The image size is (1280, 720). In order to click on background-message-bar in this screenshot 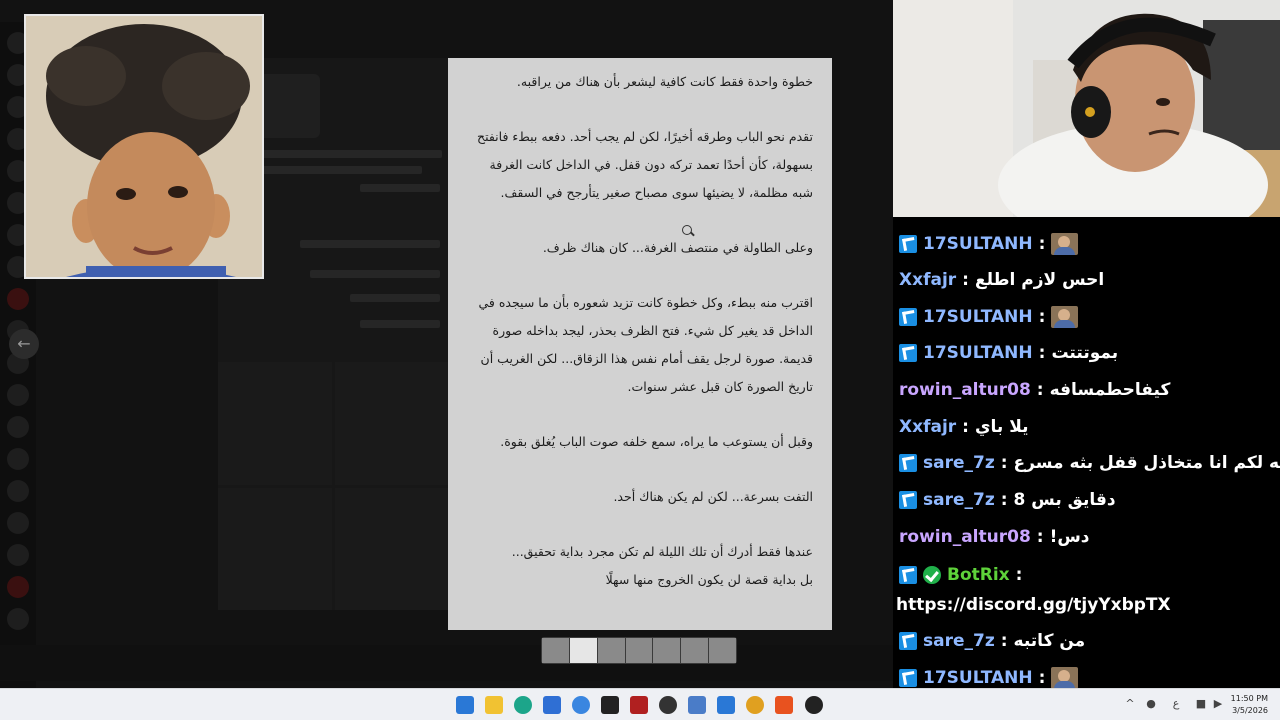, I will do `click(446, 663)`.